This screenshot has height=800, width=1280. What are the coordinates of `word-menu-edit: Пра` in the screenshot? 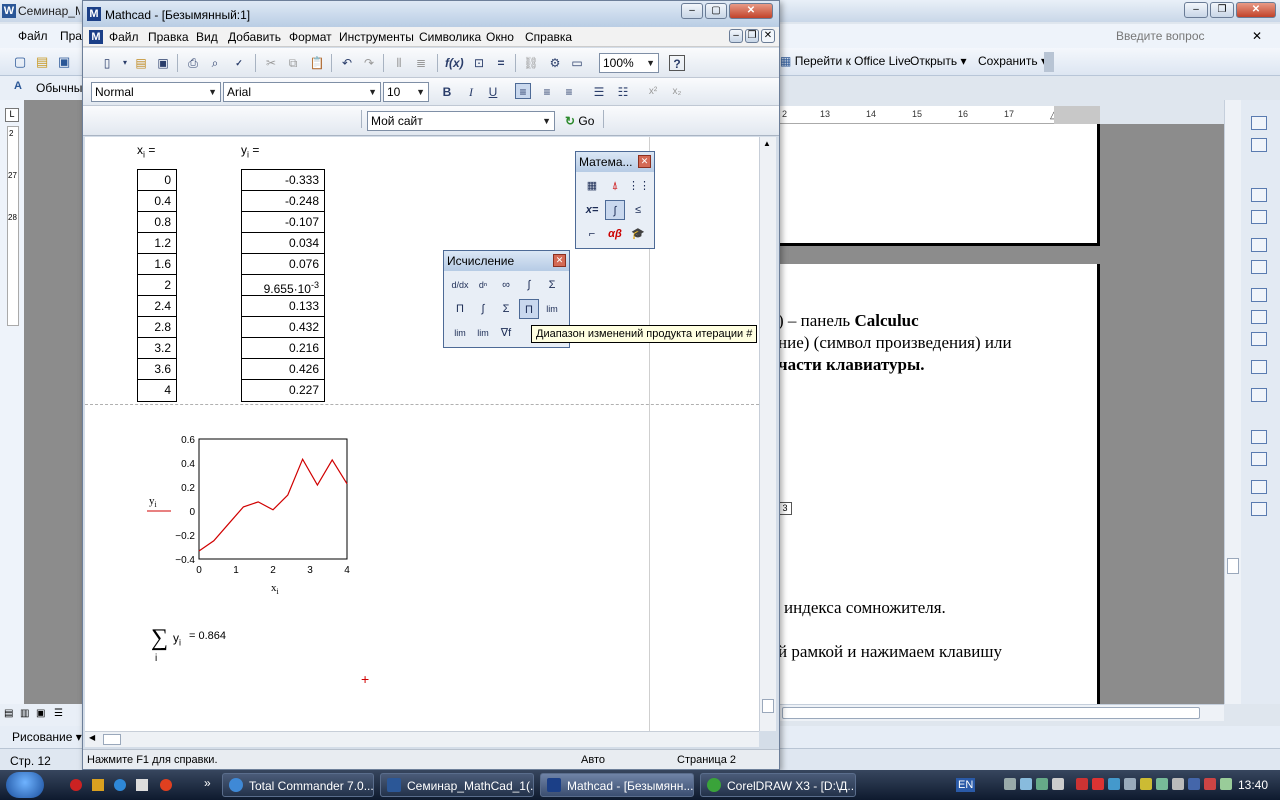 It's located at (71, 36).